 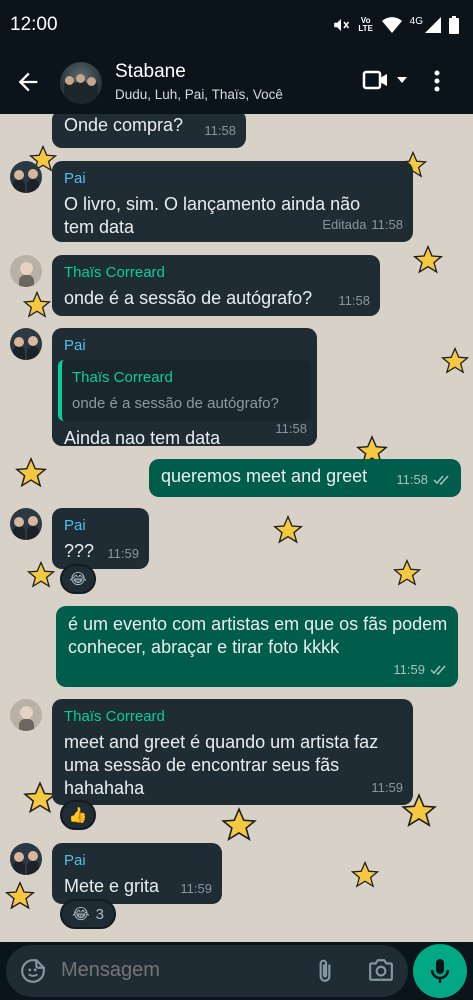 I want to click on status-bar: 12:00 Vo LTE 4G, so click(x=236, y=26).